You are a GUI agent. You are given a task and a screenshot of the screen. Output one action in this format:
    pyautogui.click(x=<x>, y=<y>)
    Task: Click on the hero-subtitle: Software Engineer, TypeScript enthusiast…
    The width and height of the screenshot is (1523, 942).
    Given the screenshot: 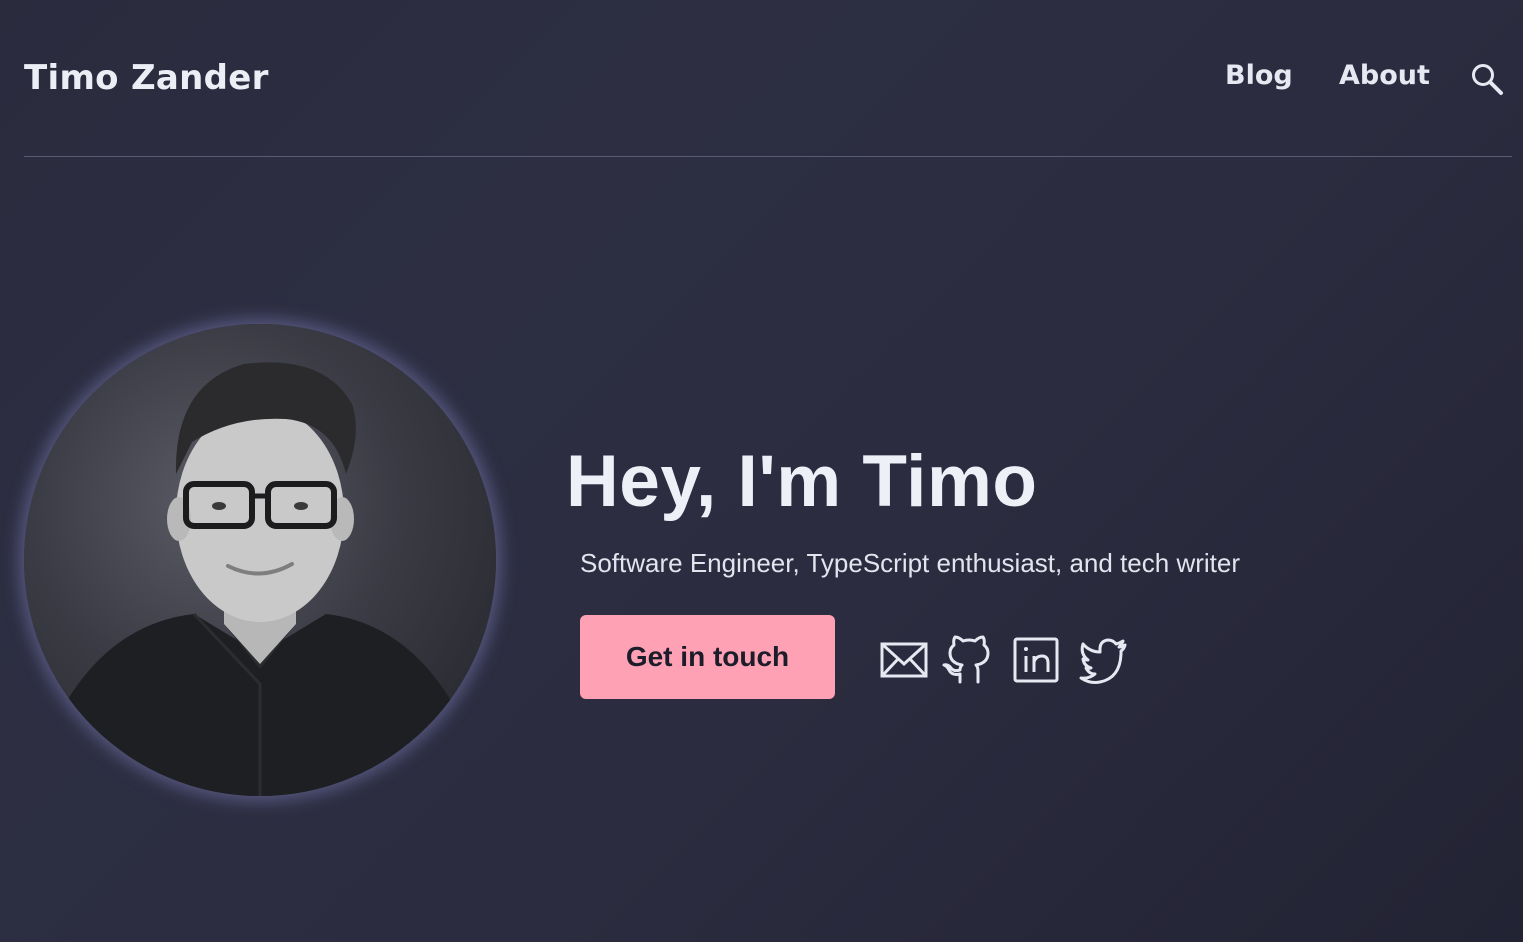 What is the action you would take?
    pyautogui.click(x=910, y=563)
    